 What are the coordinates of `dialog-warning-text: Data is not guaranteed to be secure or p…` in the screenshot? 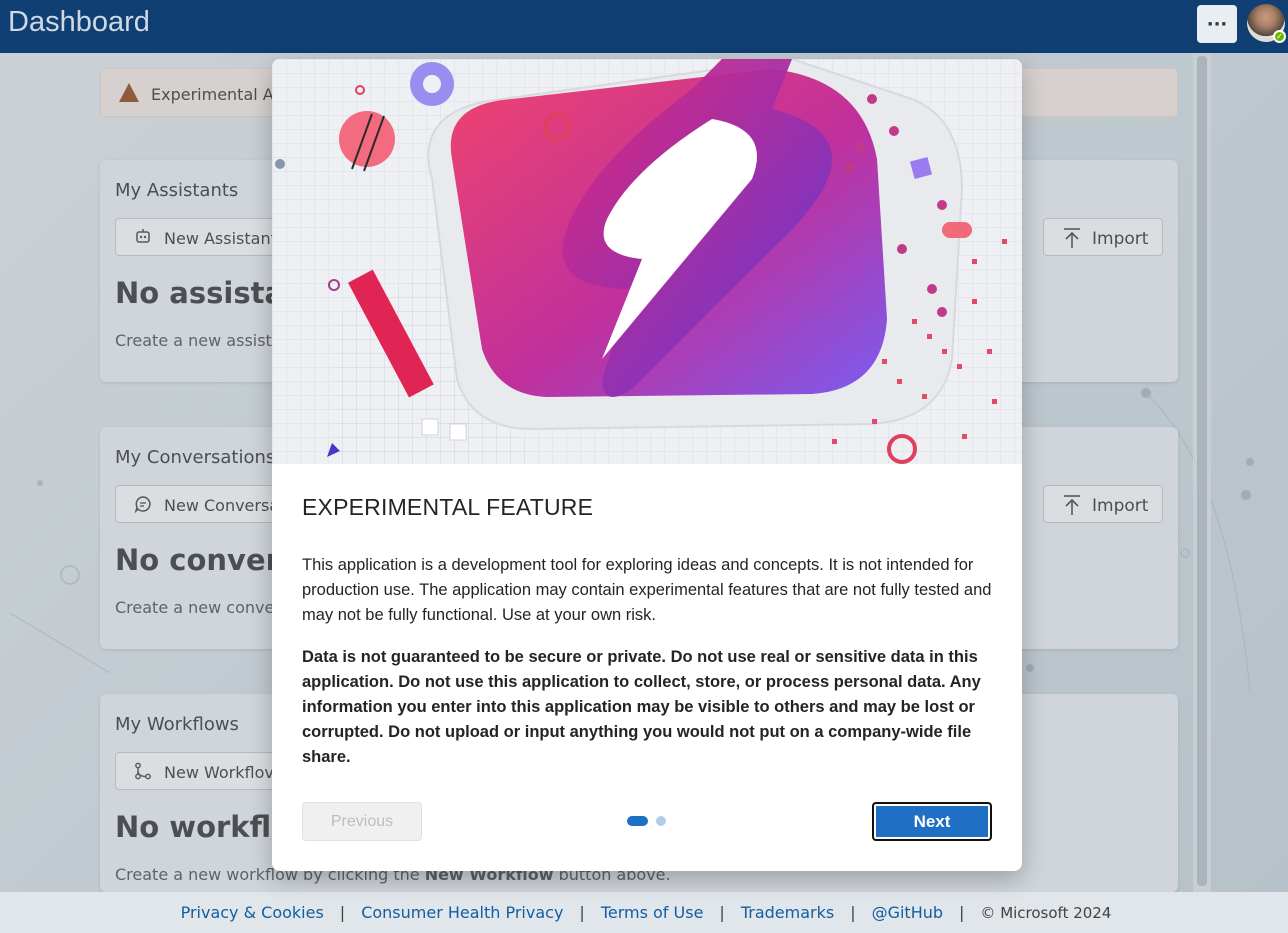 It's located at (641, 707).